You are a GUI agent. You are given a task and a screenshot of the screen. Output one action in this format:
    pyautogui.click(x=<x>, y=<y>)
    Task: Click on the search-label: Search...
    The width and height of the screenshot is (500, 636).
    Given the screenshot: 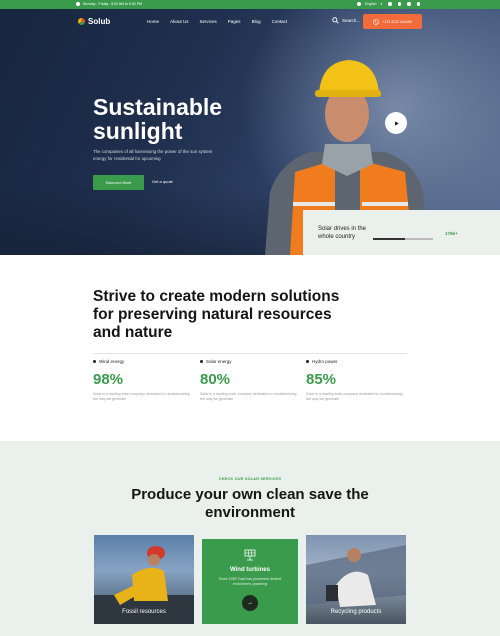 What is the action you would take?
    pyautogui.click(x=351, y=20)
    